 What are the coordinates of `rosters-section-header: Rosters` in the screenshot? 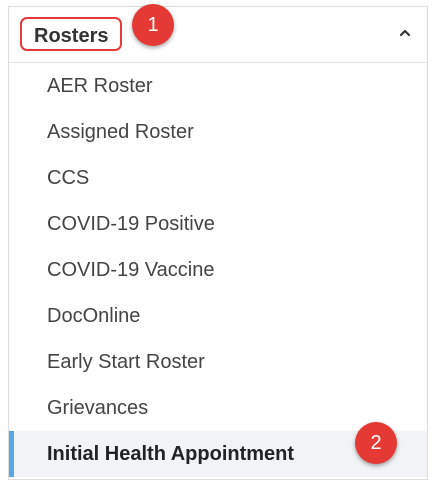 It's located at (218, 35).